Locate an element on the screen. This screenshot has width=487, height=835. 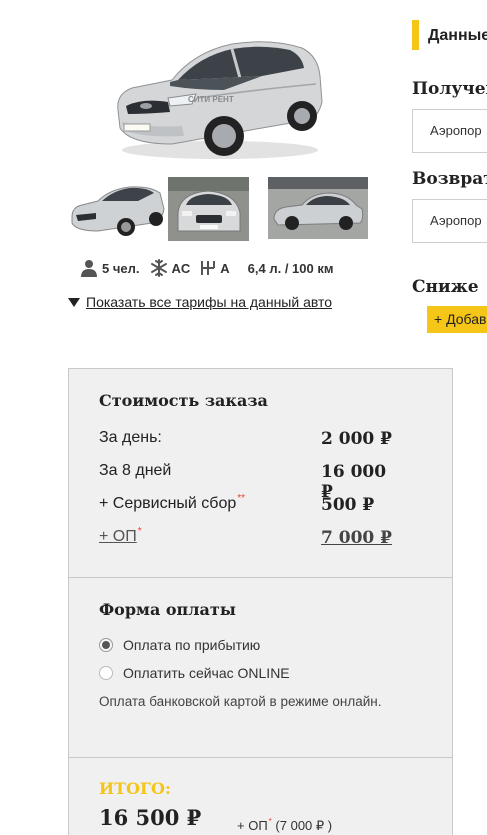
price-row-label: + Сервисный сбор** is located at coordinates (172, 503).